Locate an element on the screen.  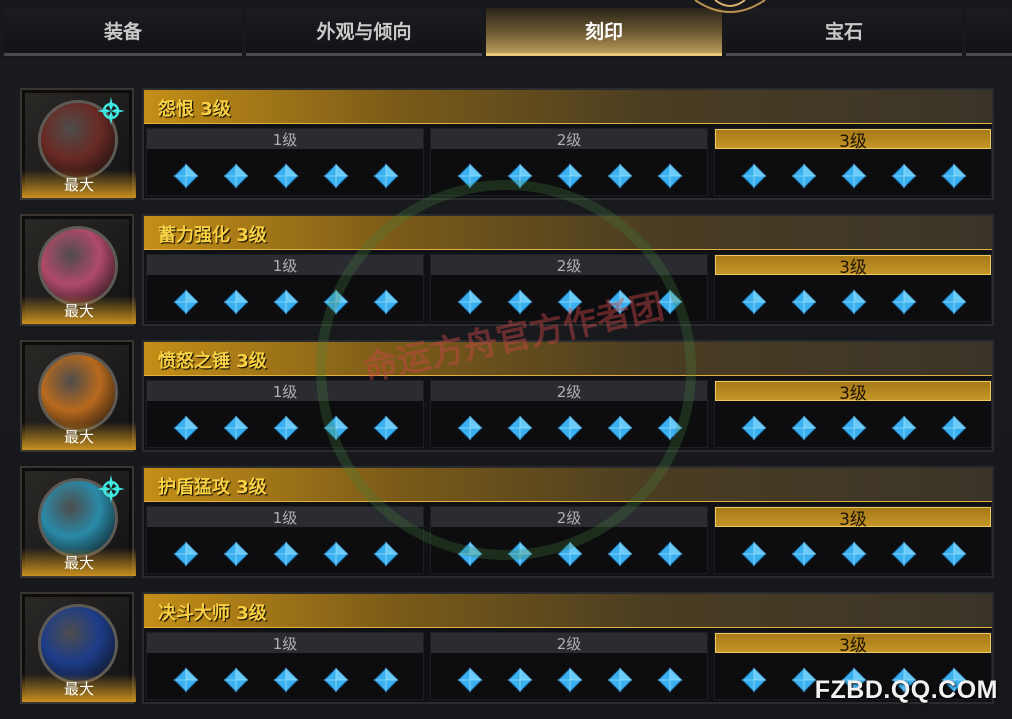
charge-enhancement-engraving-icon is located at coordinates (78, 266).